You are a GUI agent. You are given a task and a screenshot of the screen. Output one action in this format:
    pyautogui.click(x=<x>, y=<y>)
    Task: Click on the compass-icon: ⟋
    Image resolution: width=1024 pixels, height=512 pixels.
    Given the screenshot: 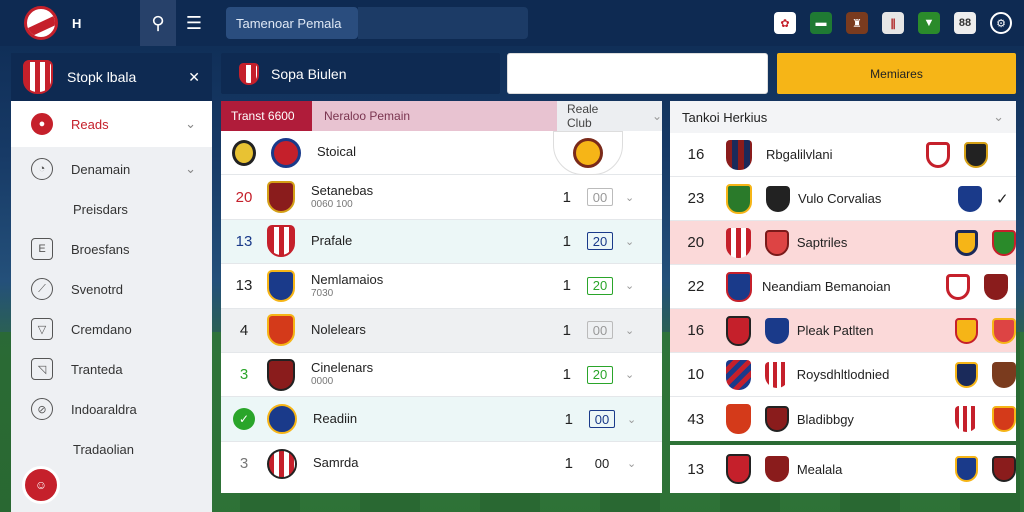 What is the action you would take?
    pyautogui.click(x=42, y=289)
    